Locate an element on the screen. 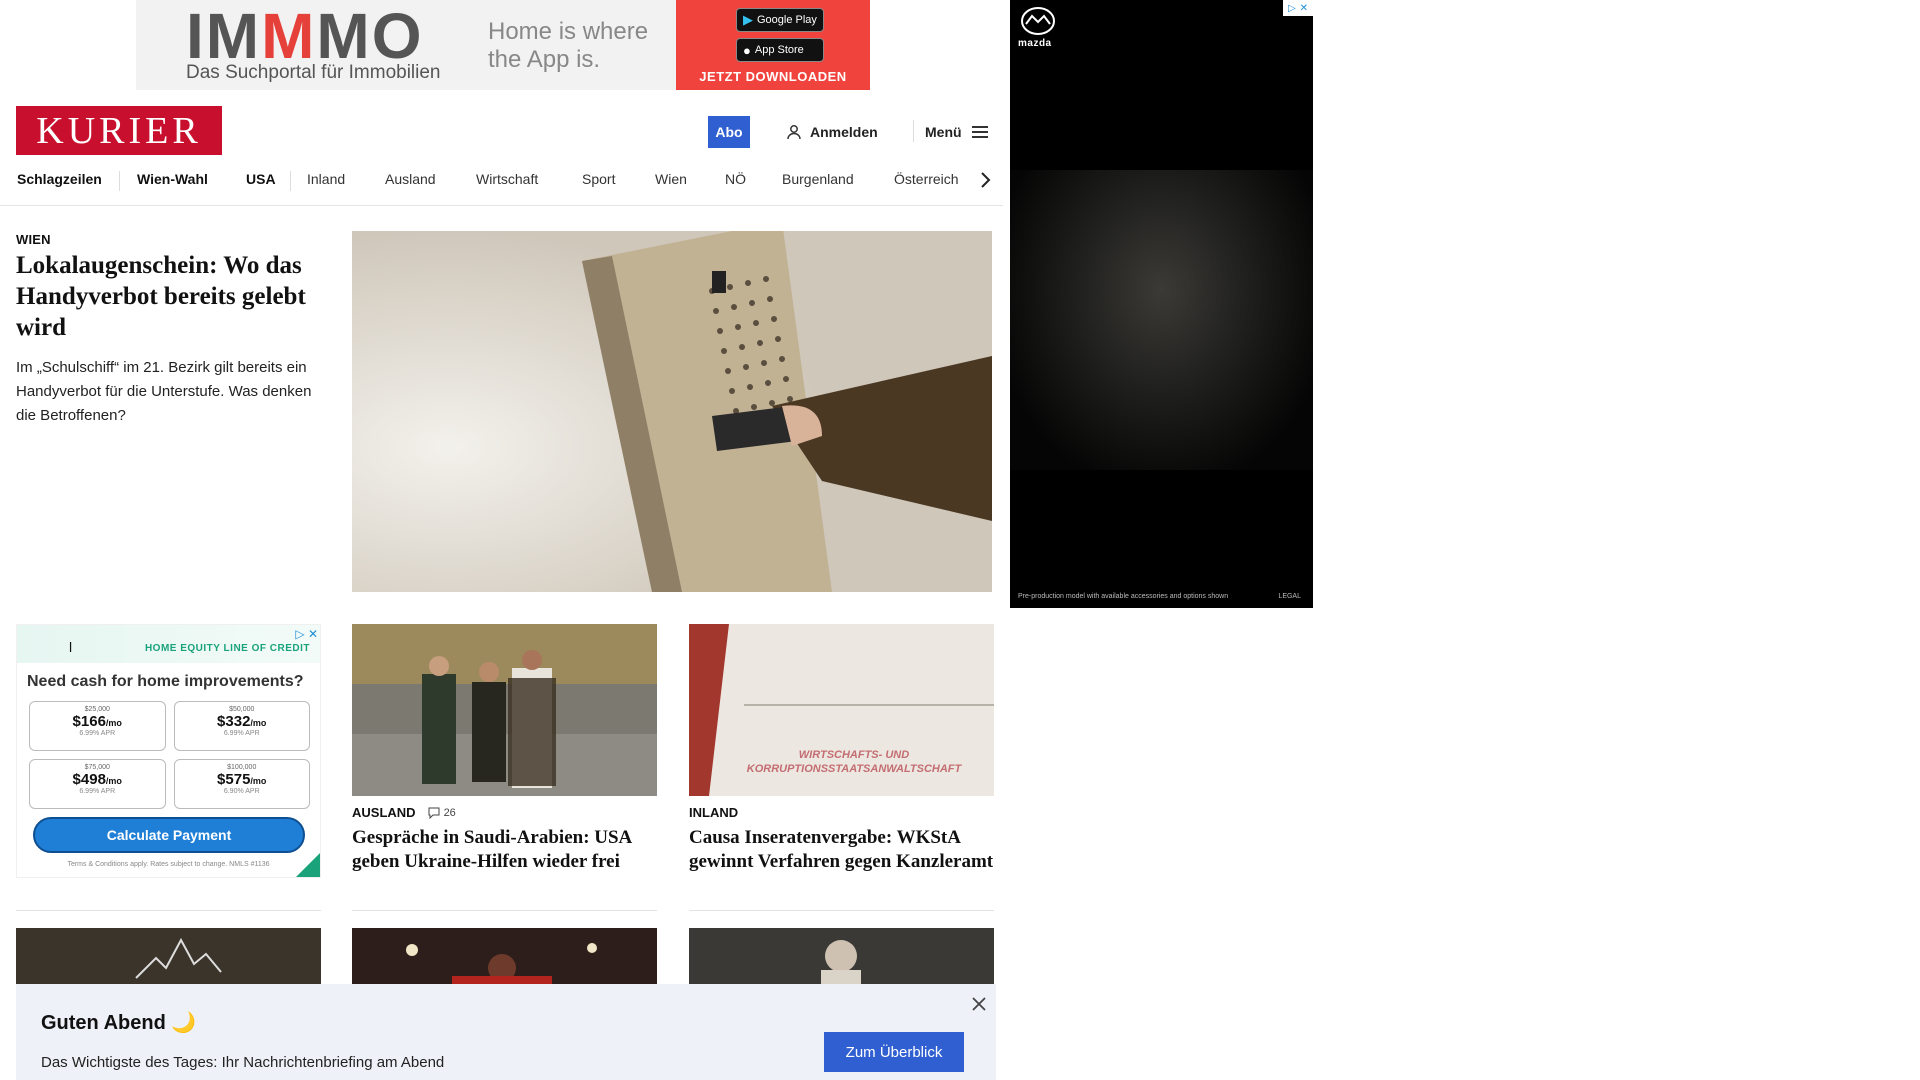 Image resolution: width=1920 pixels, height=1080 pixels. overview-button: Zum Überblick is located at coordinates (894, 1052).